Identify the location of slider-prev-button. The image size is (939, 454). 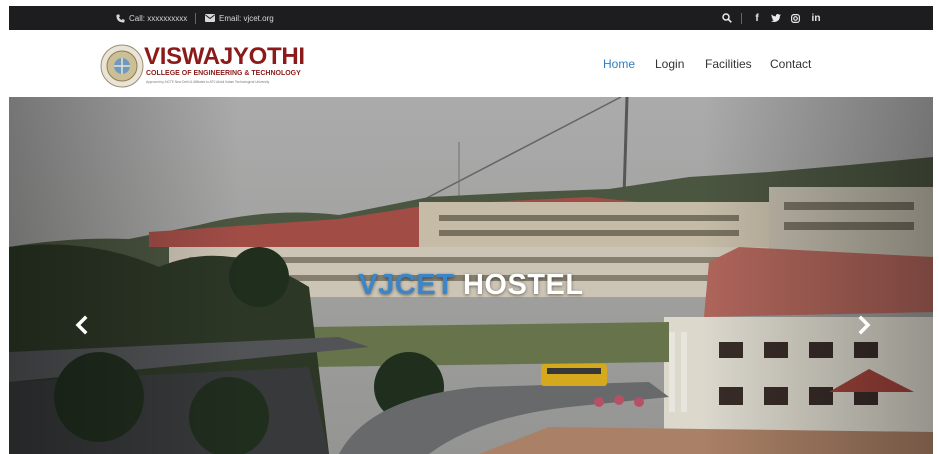
(82, 325).